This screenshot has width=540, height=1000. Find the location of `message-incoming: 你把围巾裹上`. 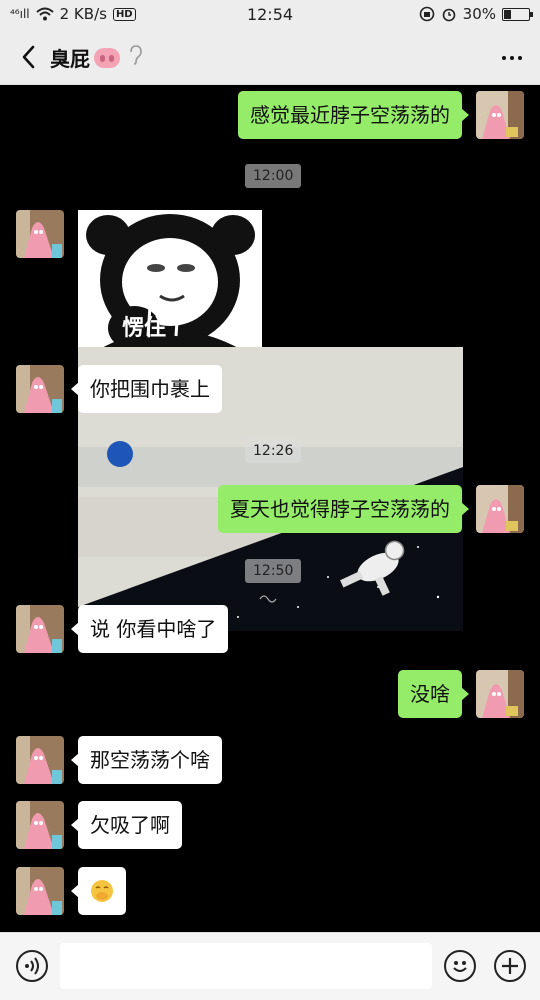

message-incoming: 你把围巾裹上 is located at coordinates (146, 389).